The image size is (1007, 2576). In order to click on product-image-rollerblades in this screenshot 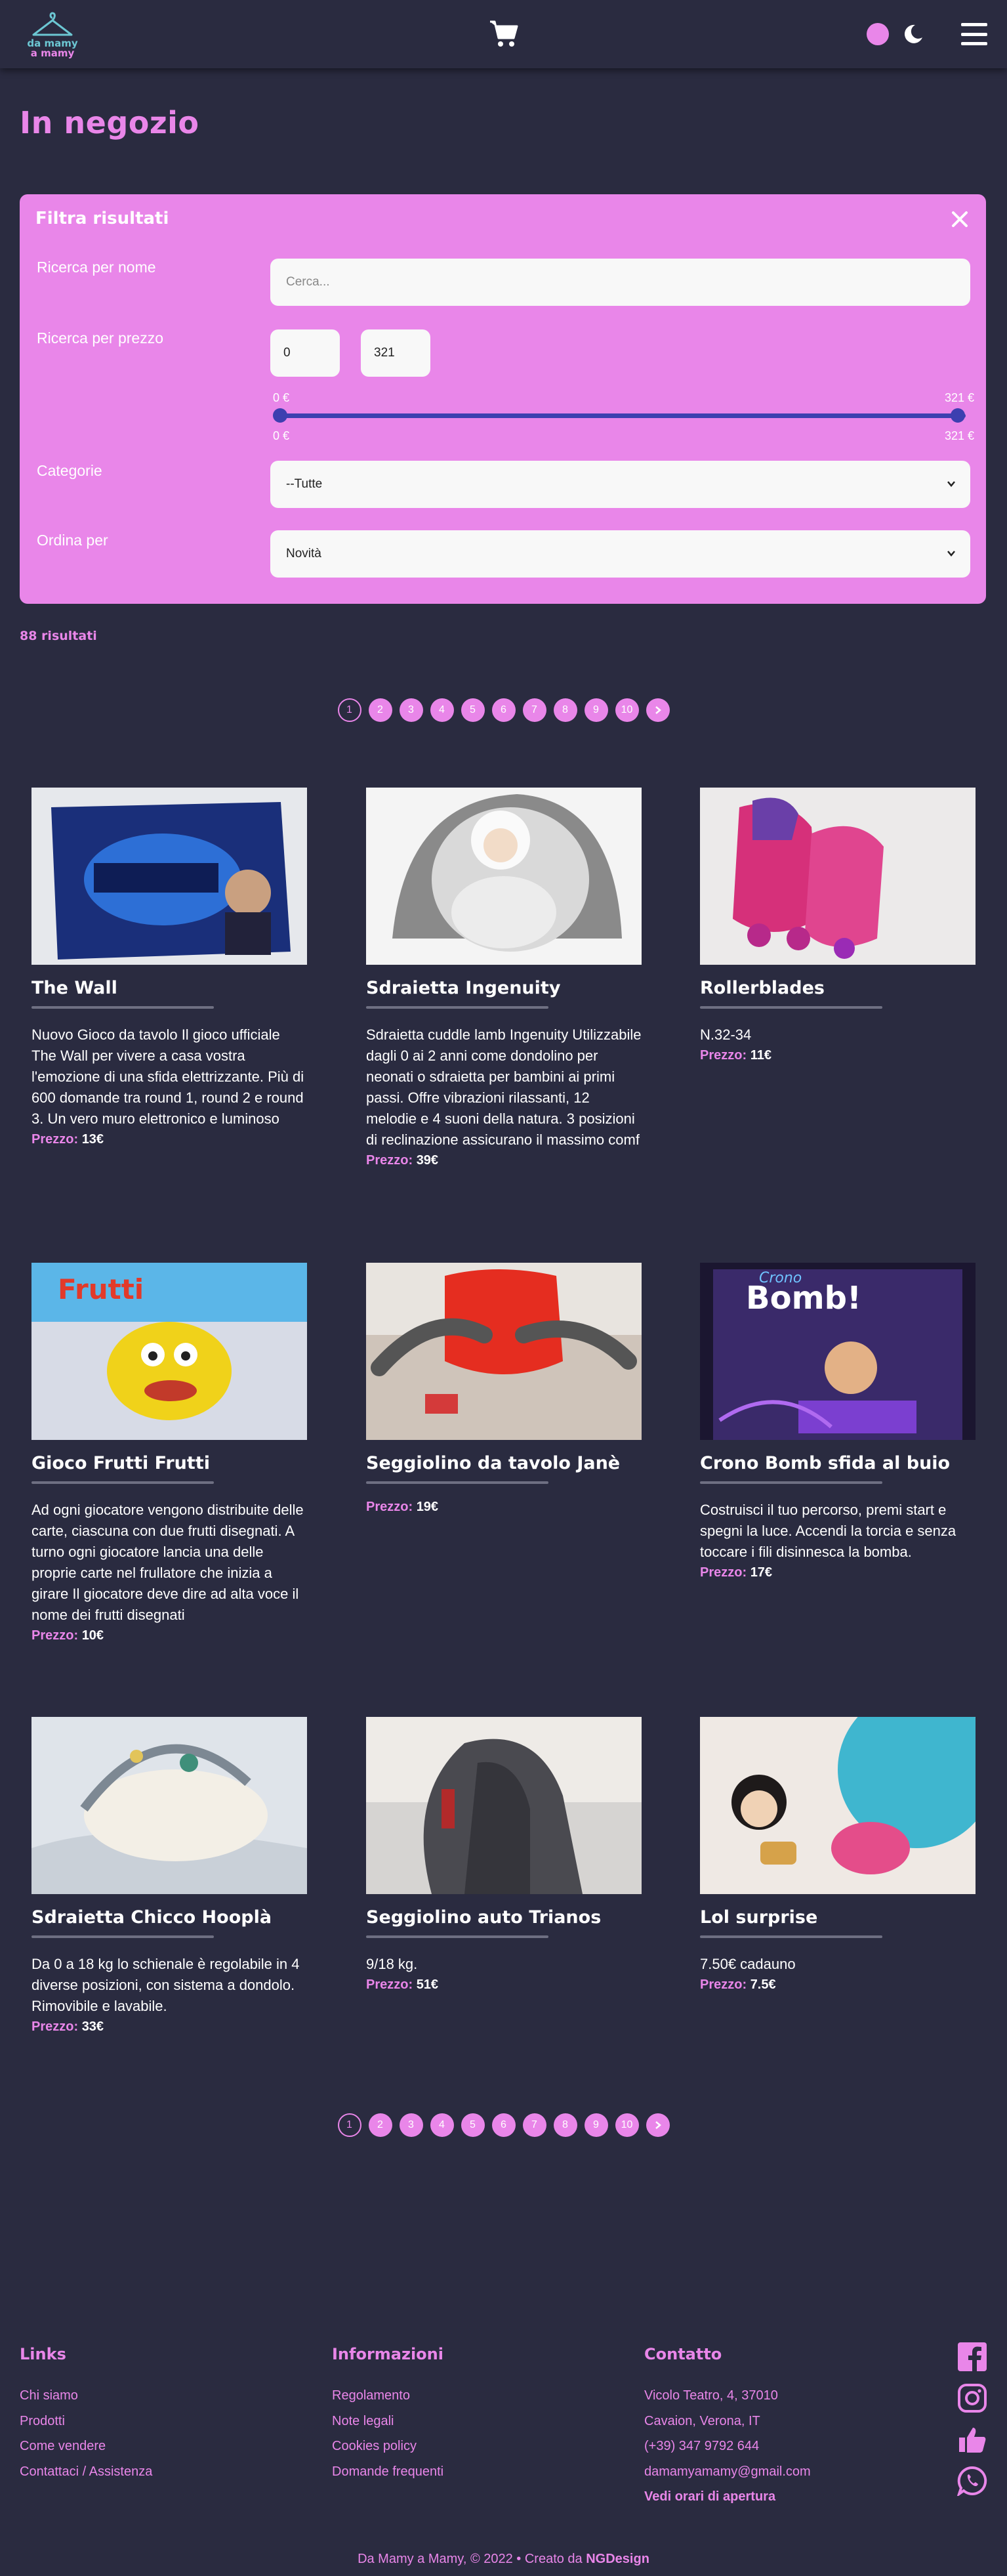, I will do `click(838, 876)`.